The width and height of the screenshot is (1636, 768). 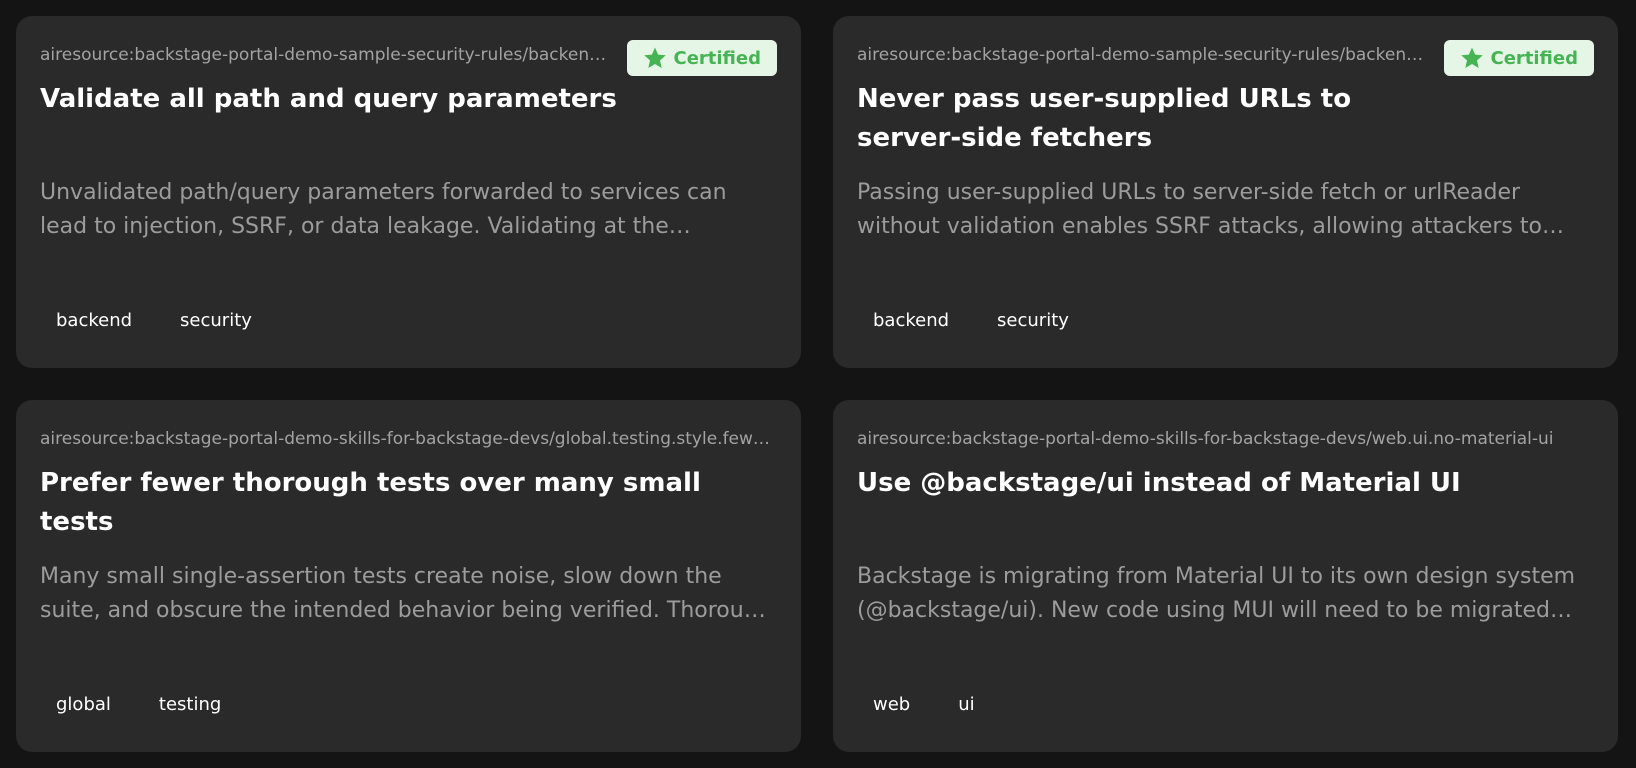 I want to click on card-title: Validate all path and query parameters, so click(x=340, y=119).